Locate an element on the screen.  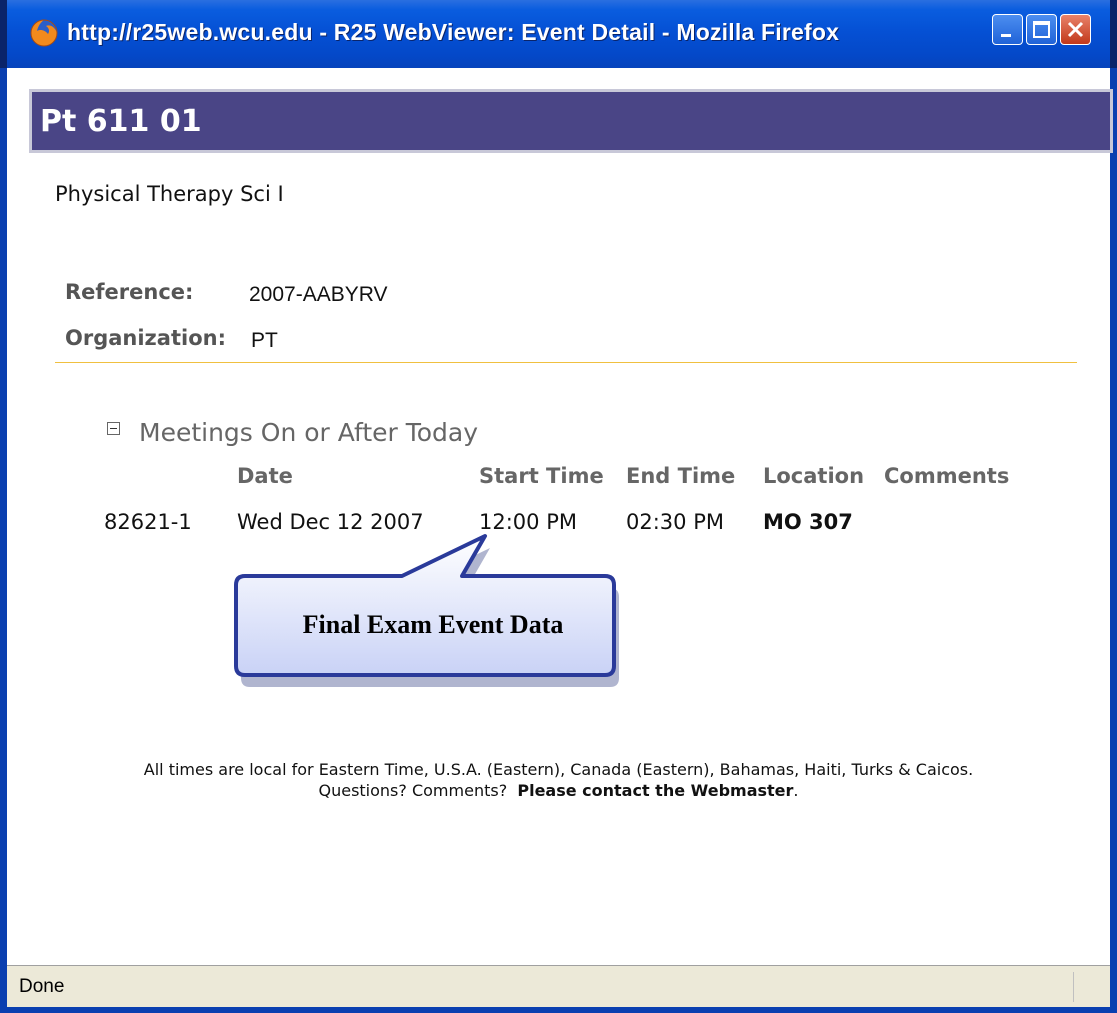
contact-webmaster-link: Please contact the Webmaster is located at coordinates (655, 790).